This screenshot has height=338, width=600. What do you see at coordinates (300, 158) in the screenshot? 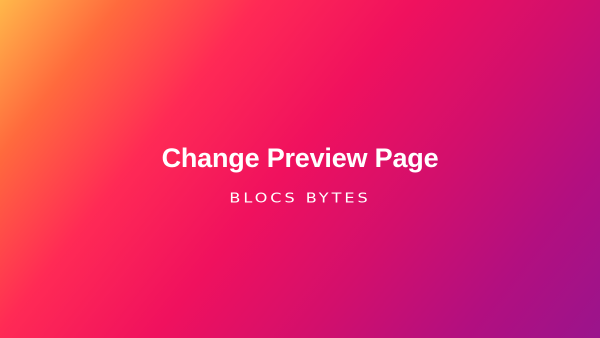
I see `page-title: Change Preview Page` at bounding box center [300, 158].